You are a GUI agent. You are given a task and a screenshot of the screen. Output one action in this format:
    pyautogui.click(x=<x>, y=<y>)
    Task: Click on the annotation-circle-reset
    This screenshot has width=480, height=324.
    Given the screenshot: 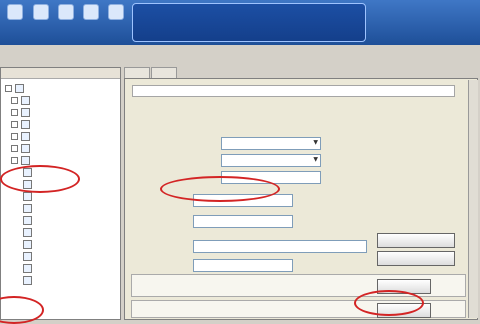 What is the action you would take?
    pyautogui.click(x=389, y=303)
    